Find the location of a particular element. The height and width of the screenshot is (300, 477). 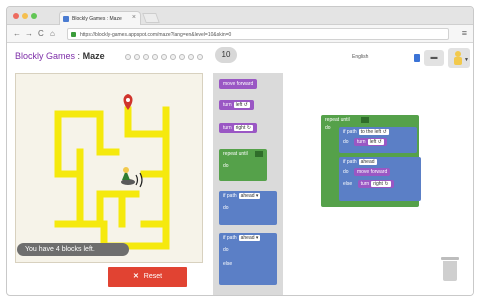

workspace-turn-left-block: turn left ↺ is located at coordinates (370, 142).